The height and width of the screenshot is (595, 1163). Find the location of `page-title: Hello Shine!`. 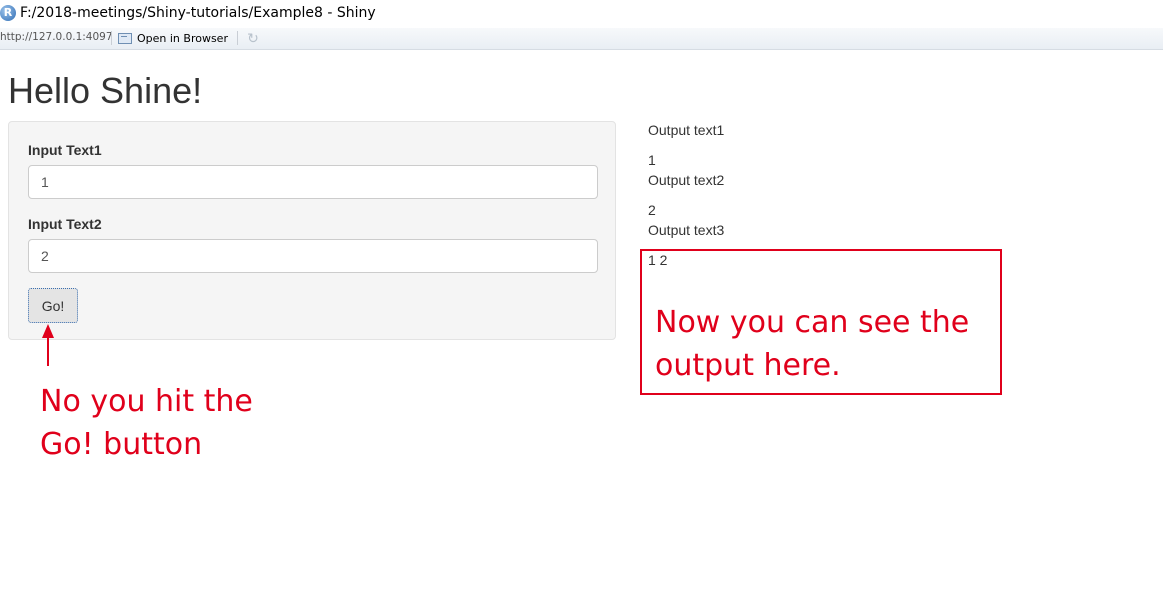

page-title: Hello Shine! is located at coordinates (105, 90).